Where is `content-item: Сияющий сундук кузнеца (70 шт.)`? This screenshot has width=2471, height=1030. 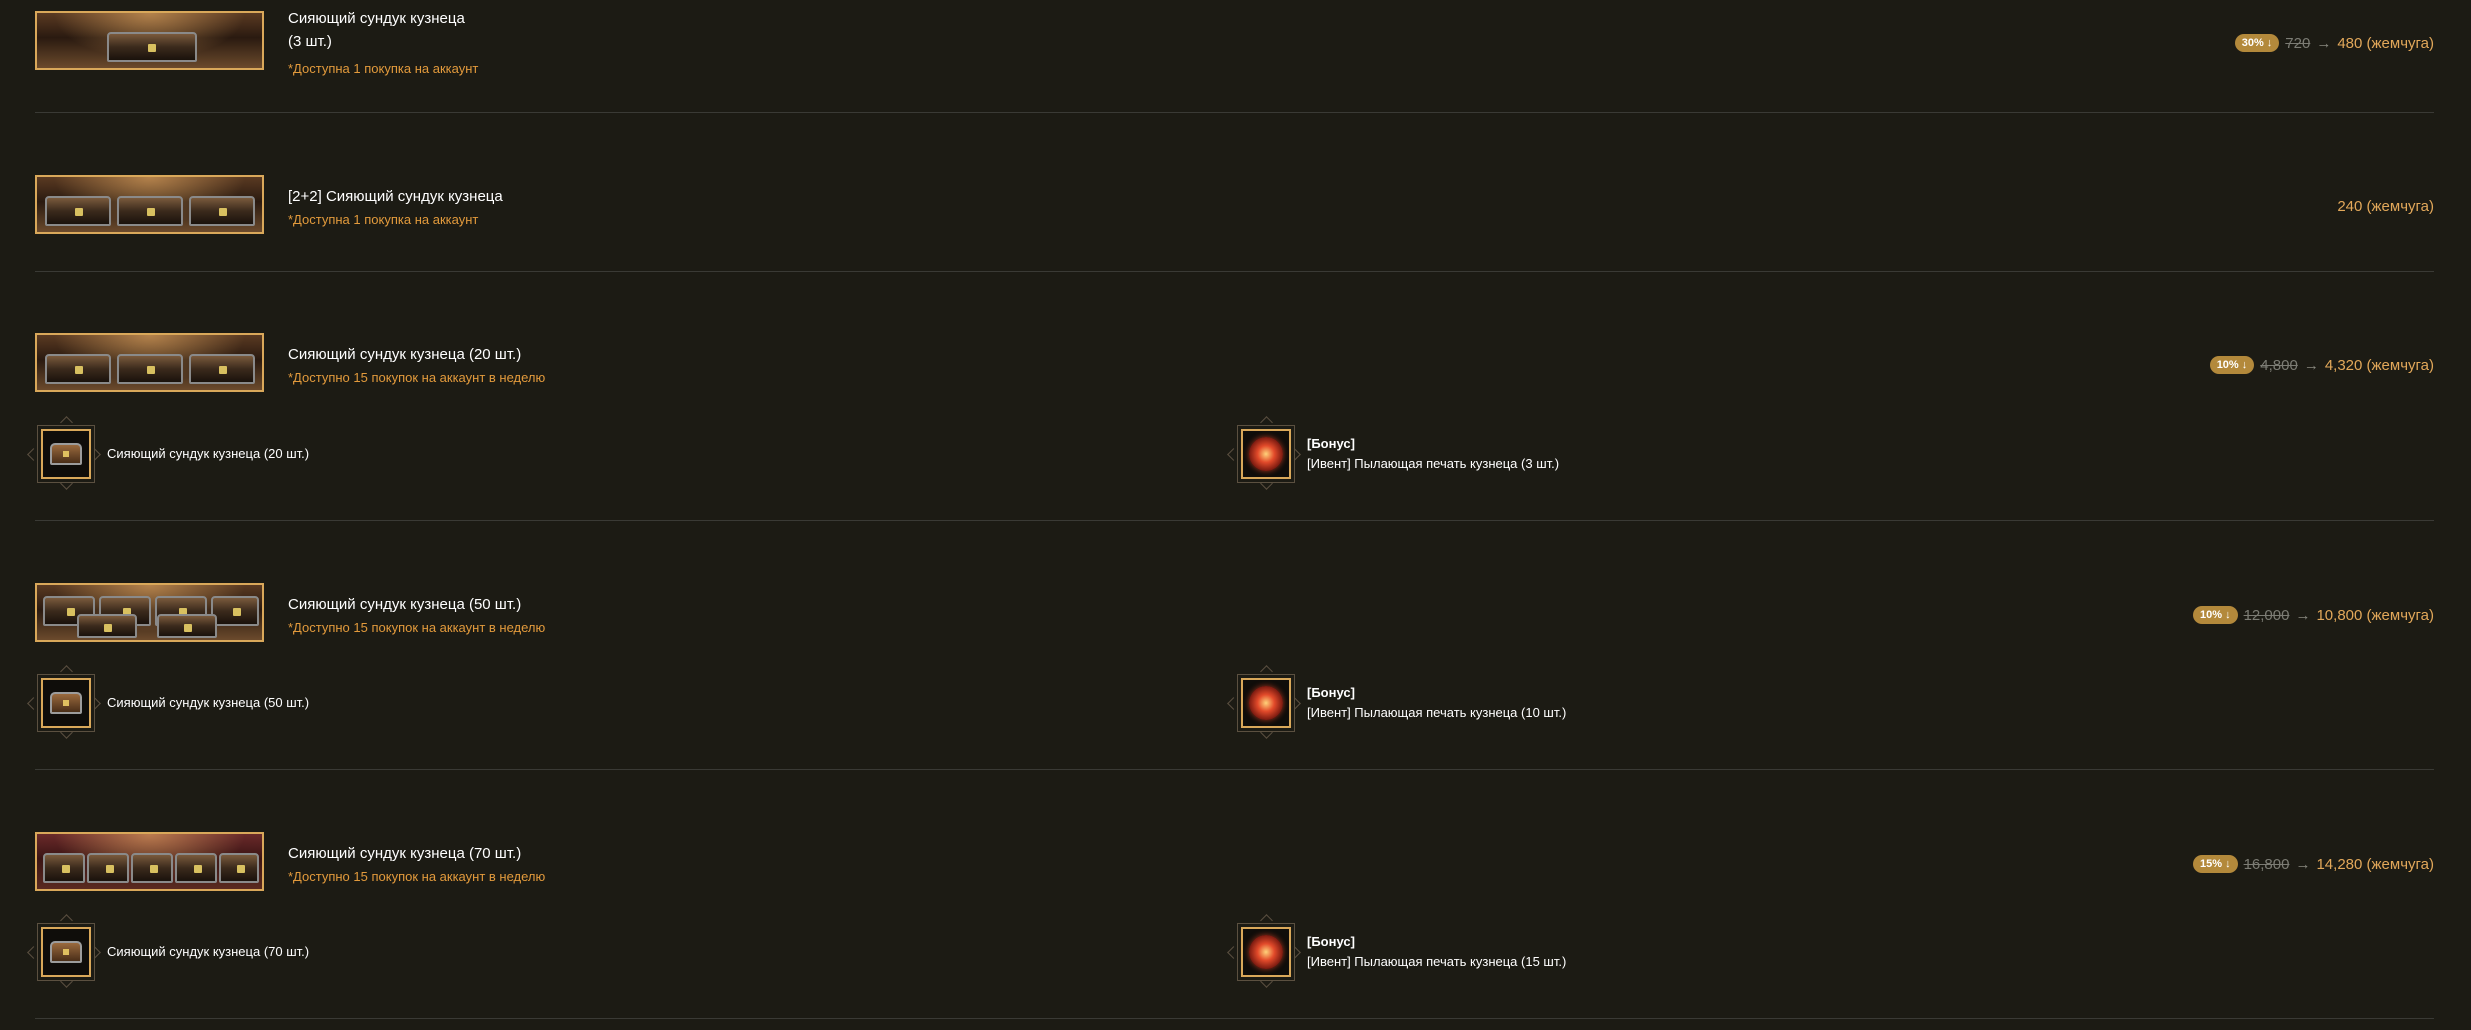
content-item: Сияющий сундук кузнеца (70 шт.) is located at coordinates (168, 952).